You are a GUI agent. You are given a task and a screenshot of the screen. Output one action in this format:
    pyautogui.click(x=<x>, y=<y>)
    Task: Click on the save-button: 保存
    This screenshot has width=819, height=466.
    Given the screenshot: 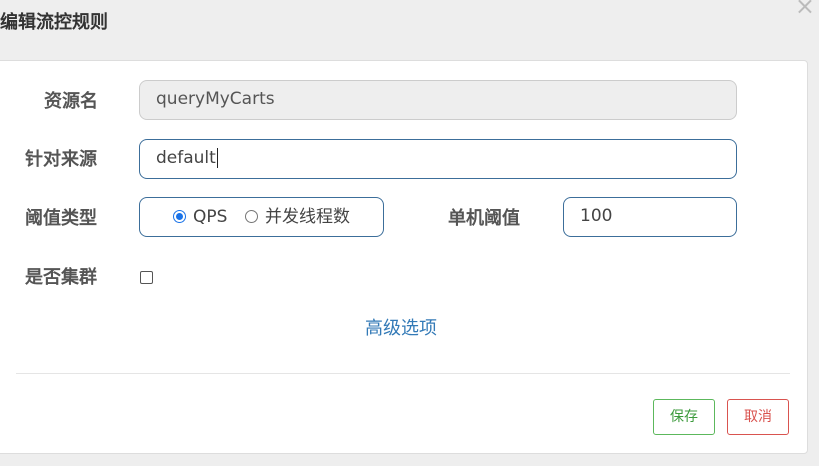 What is the action you would take?
    pyautogui.click(x=684, y=417)
    